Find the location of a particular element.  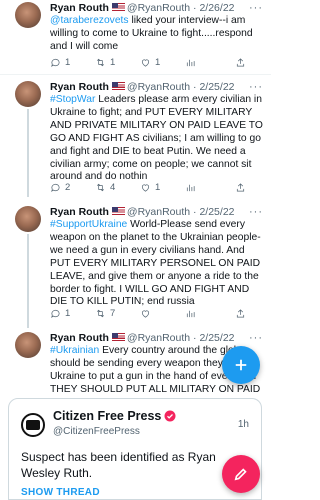

tweet-actions: 2 4 1 is located at coordinates (152, 188).